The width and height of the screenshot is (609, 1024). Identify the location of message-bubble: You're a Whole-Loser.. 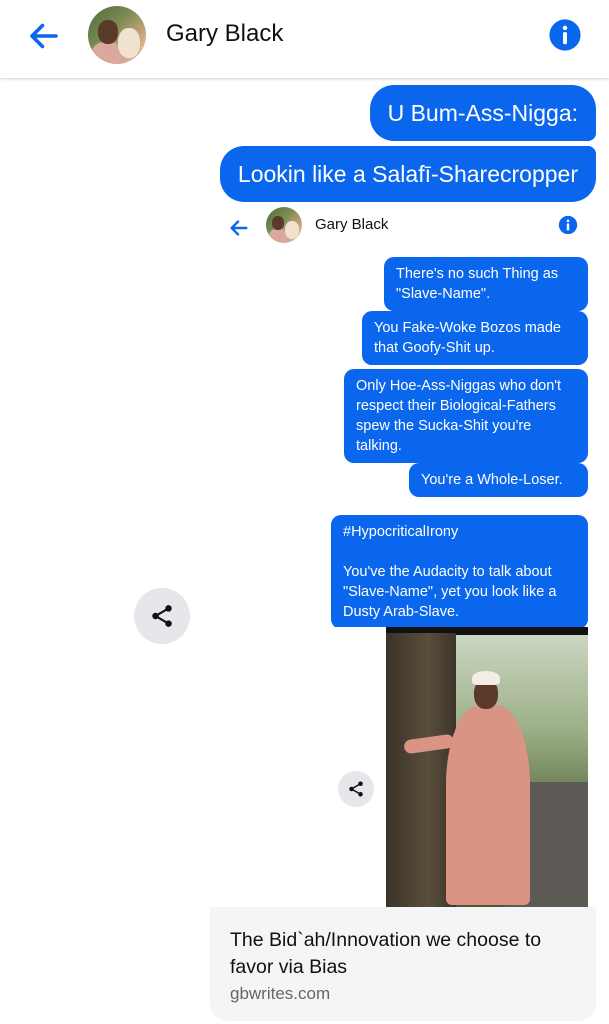
(498, 480).